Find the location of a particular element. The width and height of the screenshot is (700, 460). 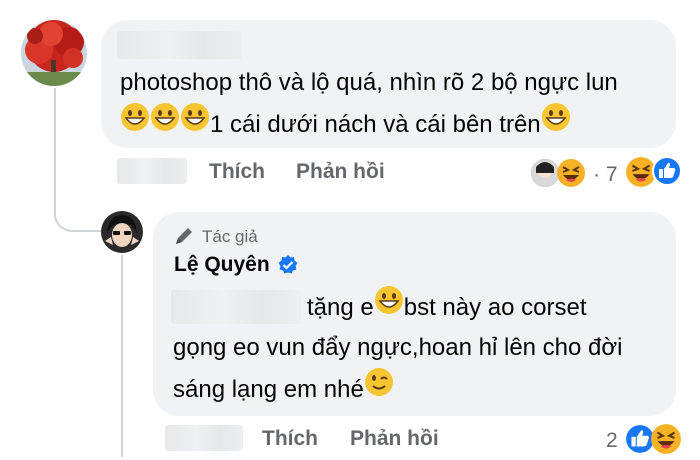

reaction-count: · 7 is located at coordinates (605, 175).